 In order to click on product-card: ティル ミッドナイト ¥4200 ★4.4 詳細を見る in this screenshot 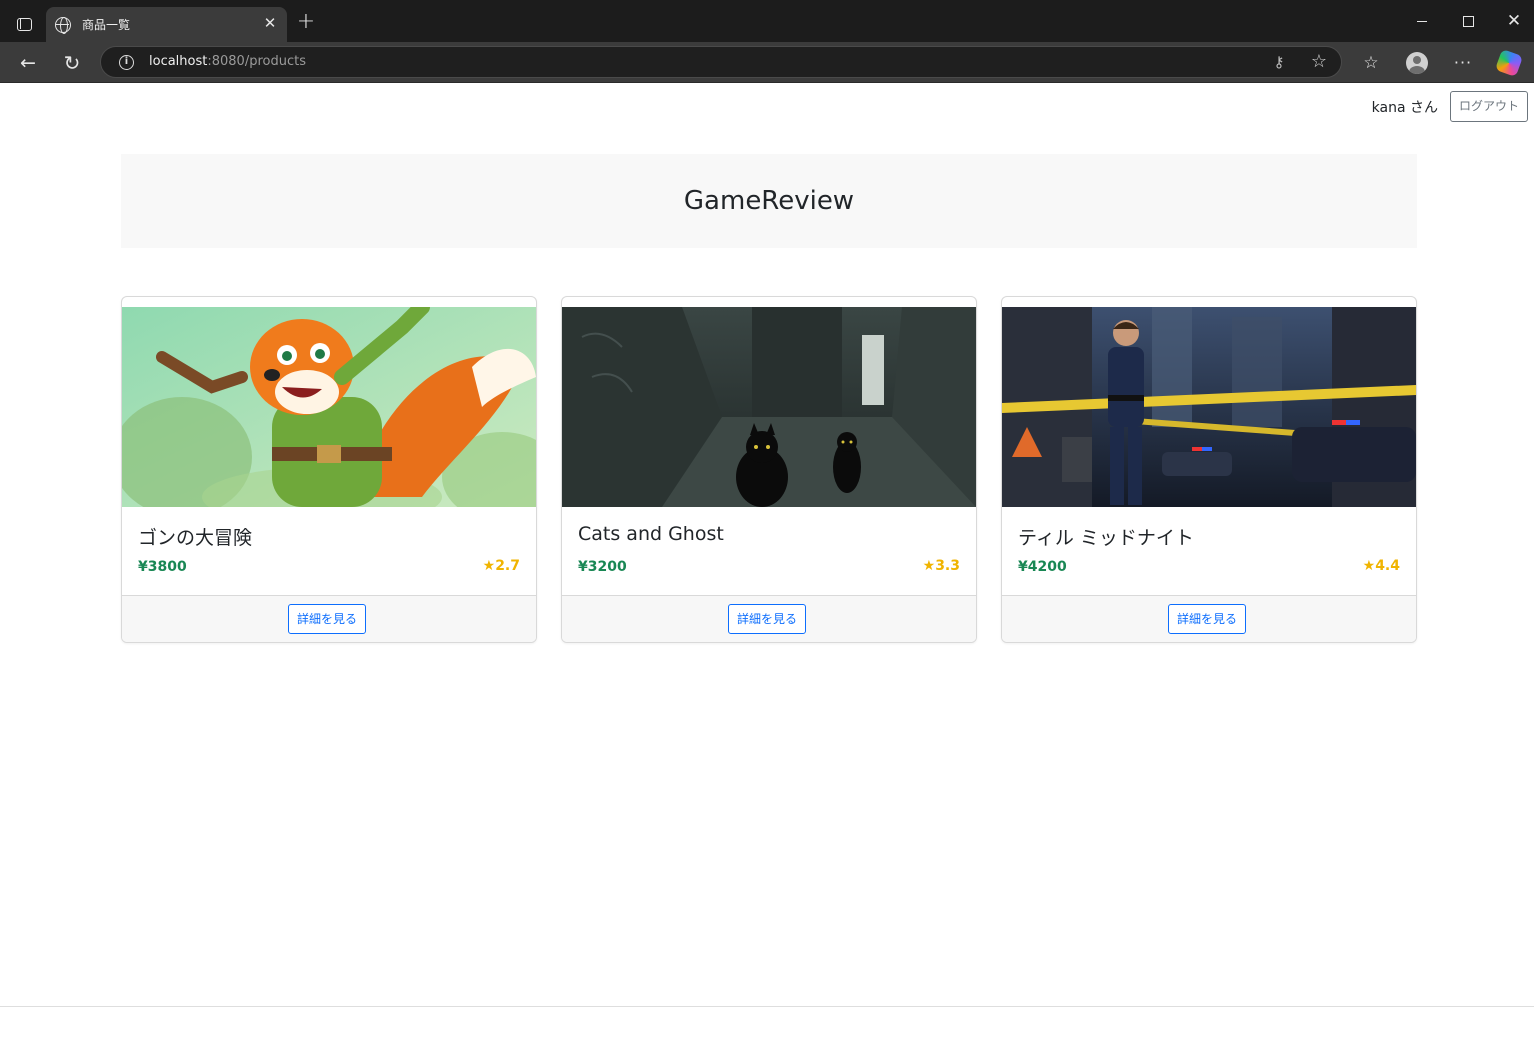, I will do `click(1209, 469)`.